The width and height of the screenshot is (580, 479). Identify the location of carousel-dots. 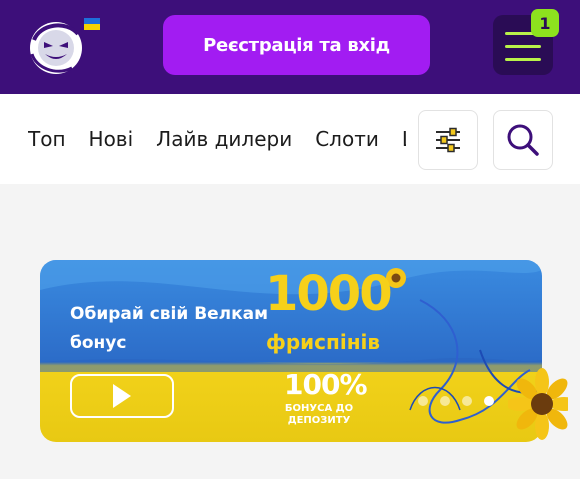
(468, 402).